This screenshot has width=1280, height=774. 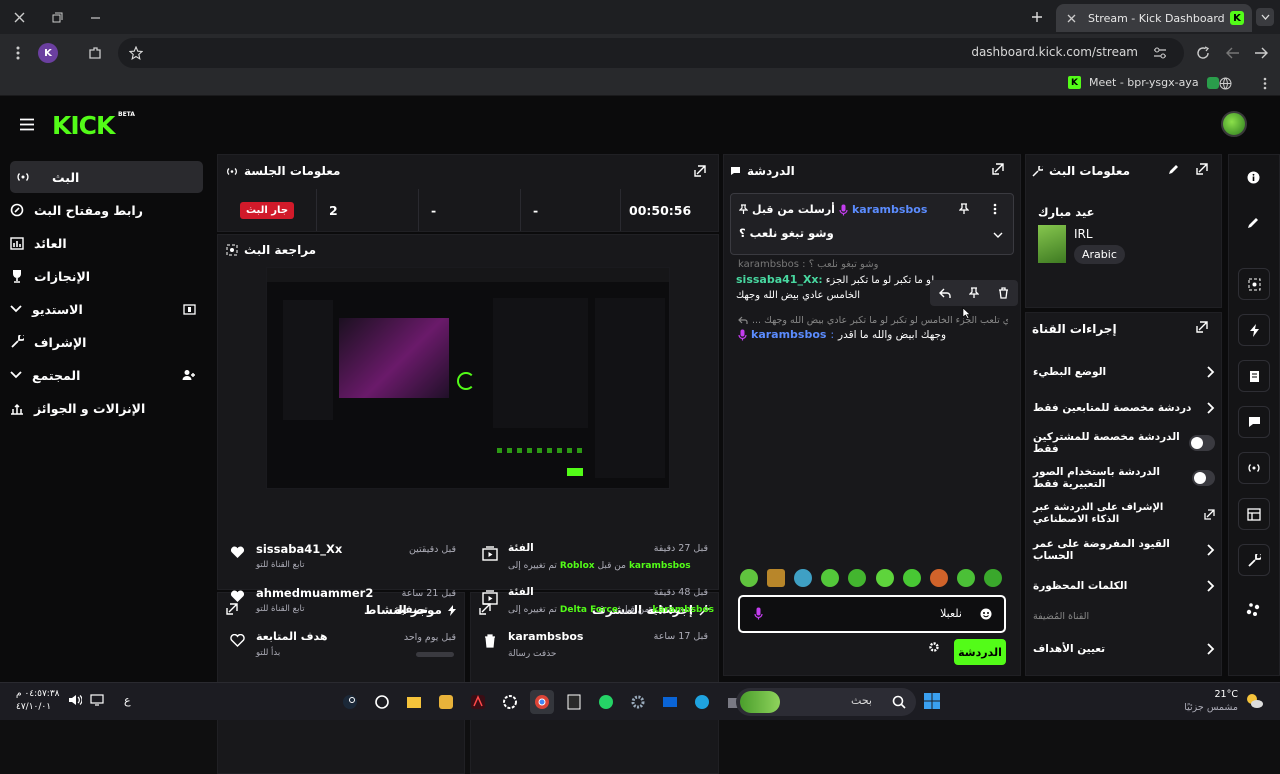 What do you see at coordinates (1254, 376) in the screenshot?
I see `notes-rail-button` at bounding box center [1254, 376].